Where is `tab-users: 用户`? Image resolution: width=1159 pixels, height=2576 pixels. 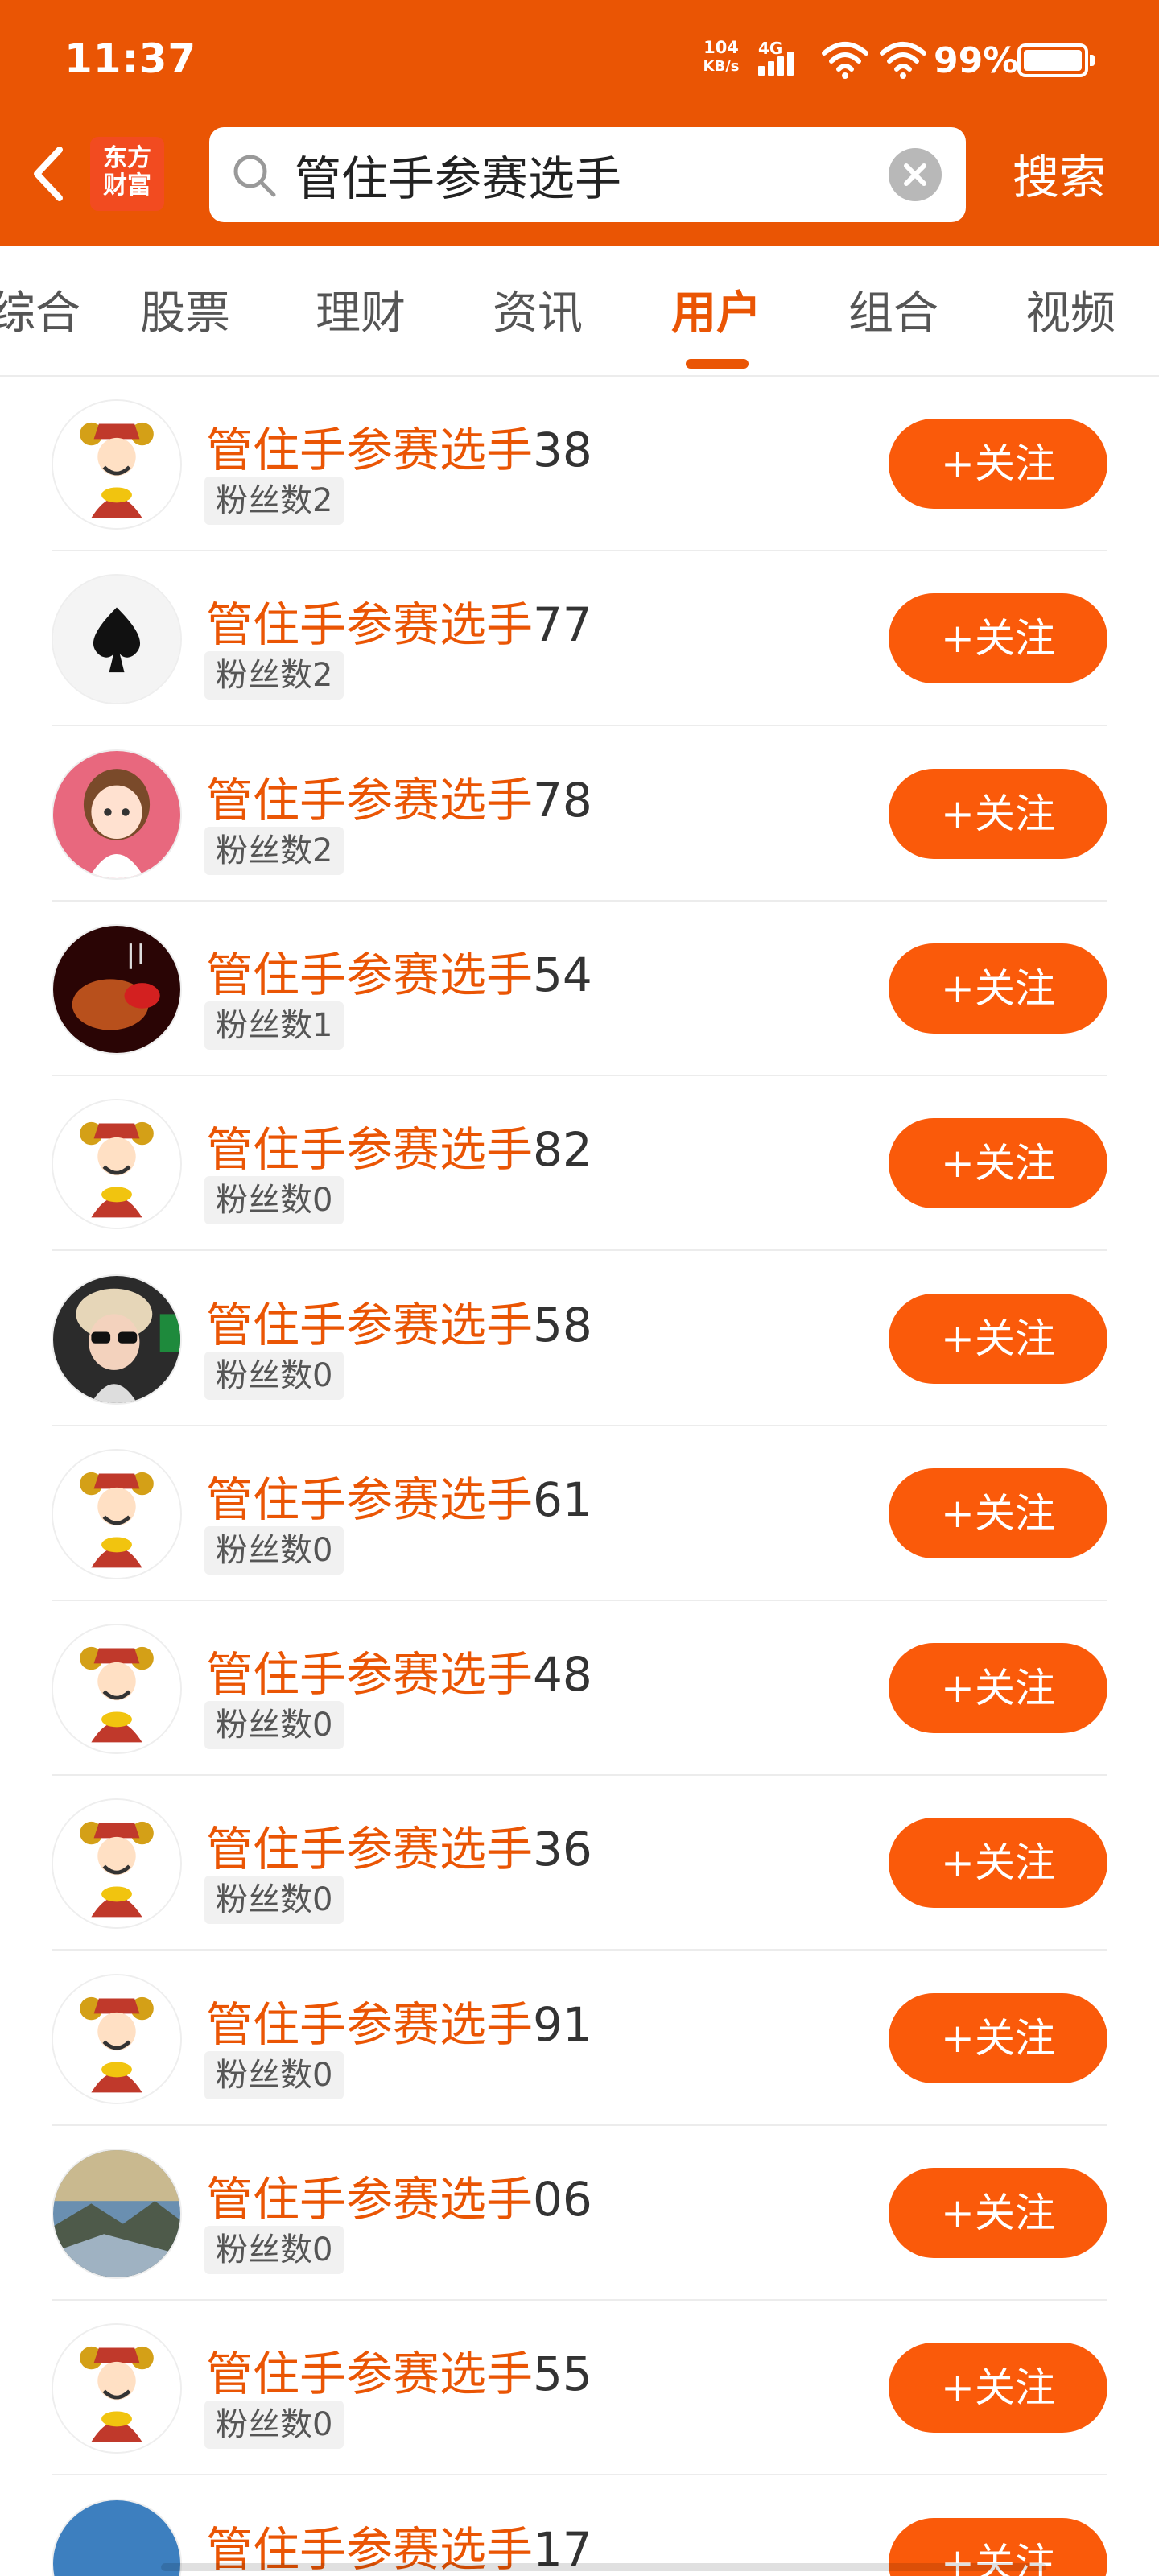
tab-users: 用户 is located at coordinates (716, 309).